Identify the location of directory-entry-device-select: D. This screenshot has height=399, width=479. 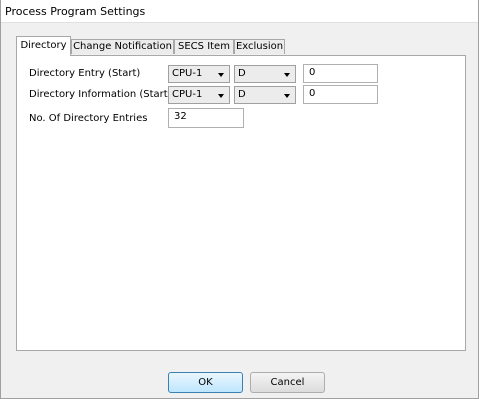
(265, 74).